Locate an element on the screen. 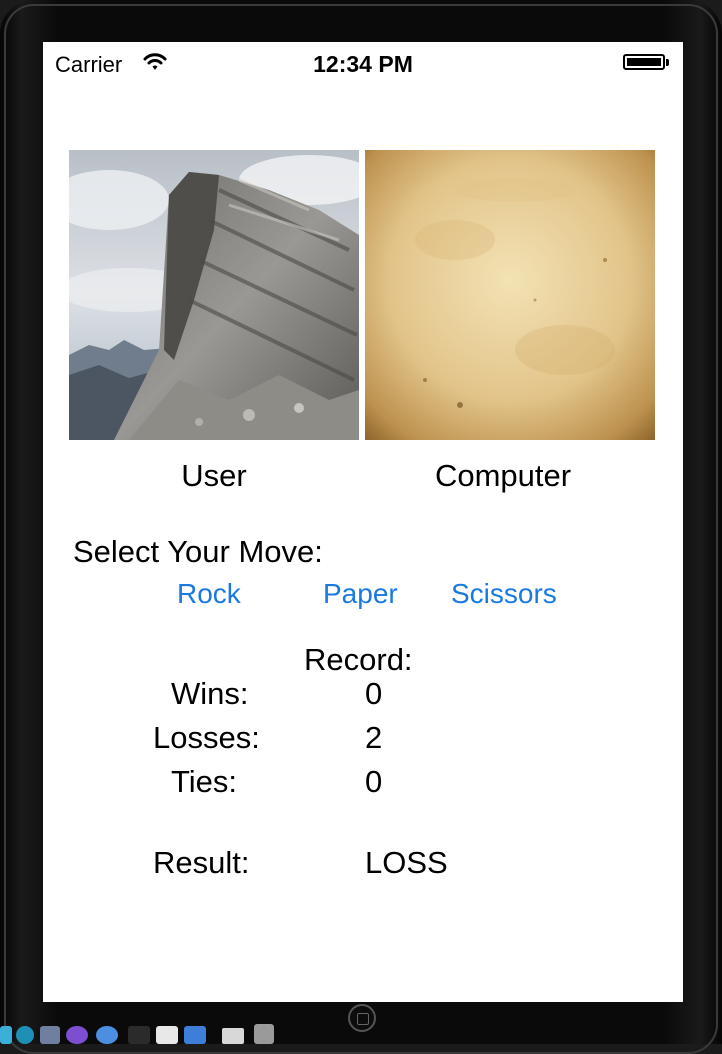 The width and height of the screenshot is (722, 1054). losses-value: 2 is located at coordinates (374, 737).